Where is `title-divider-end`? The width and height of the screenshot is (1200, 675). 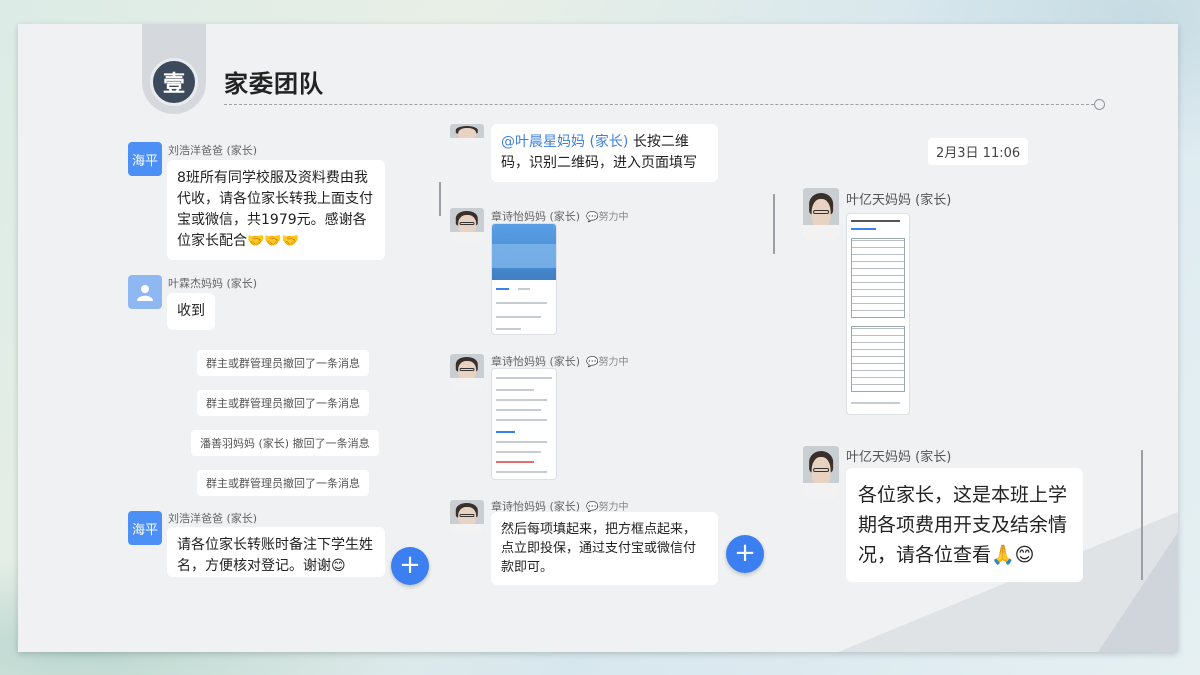 title-divider-end is located at coordinates (1099, 104).